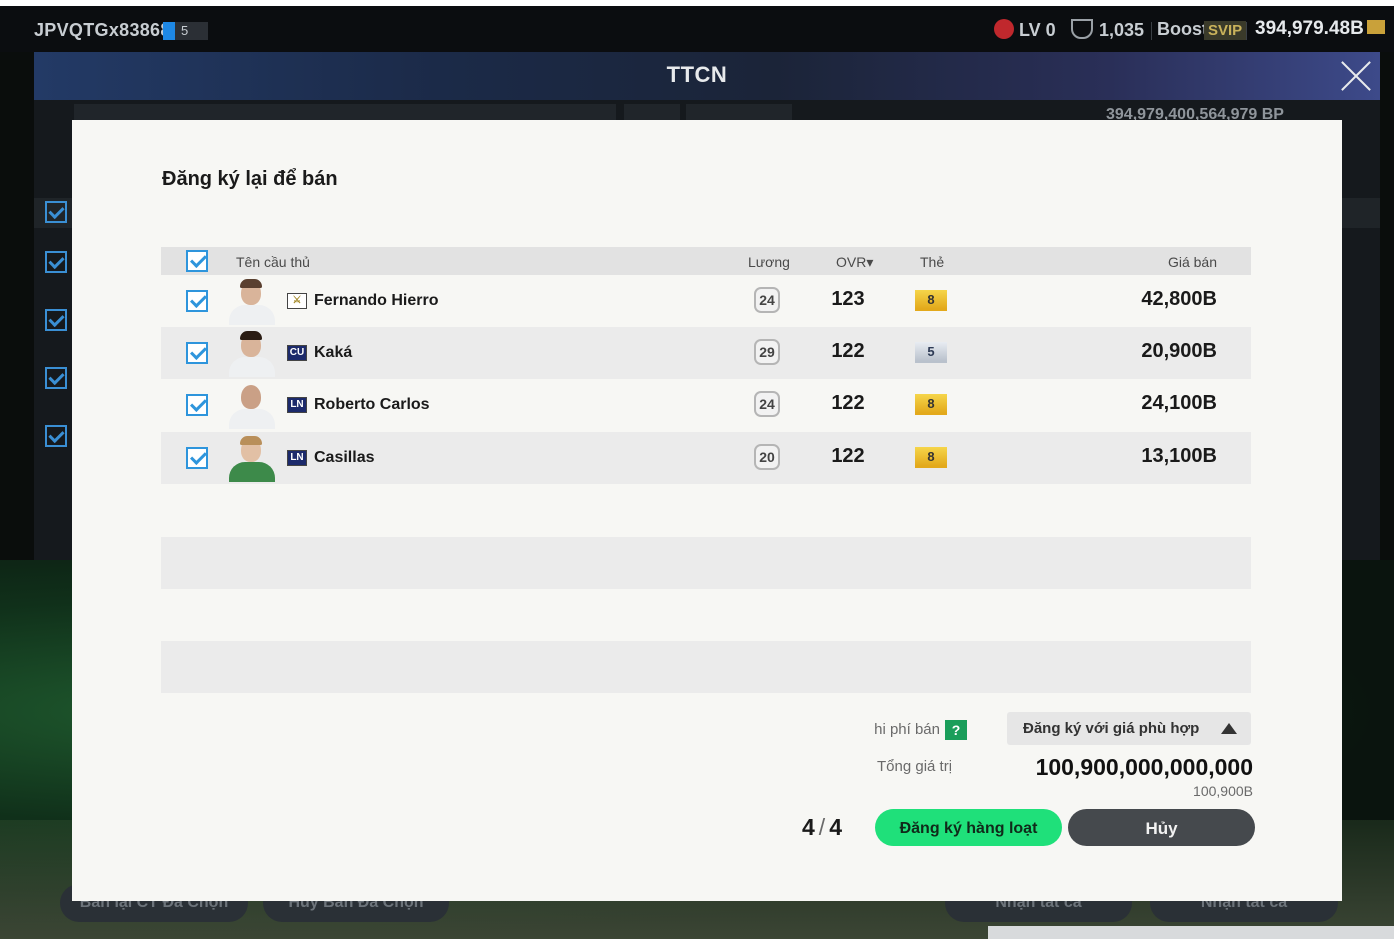 Image resolution: width=1394 pixels, height=939 pixels. I want to click on column-price: Giá bán, so click(1192, 262).